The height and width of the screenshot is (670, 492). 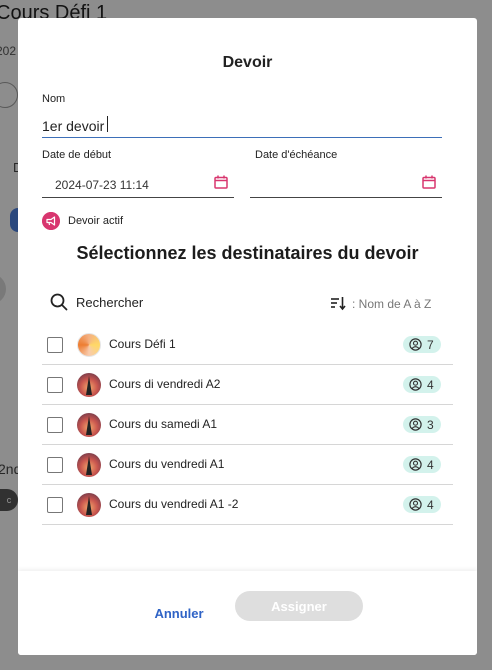 I want to click on recipient-name: Cours du vendredi A1 -2, so click(x=174, y=504).